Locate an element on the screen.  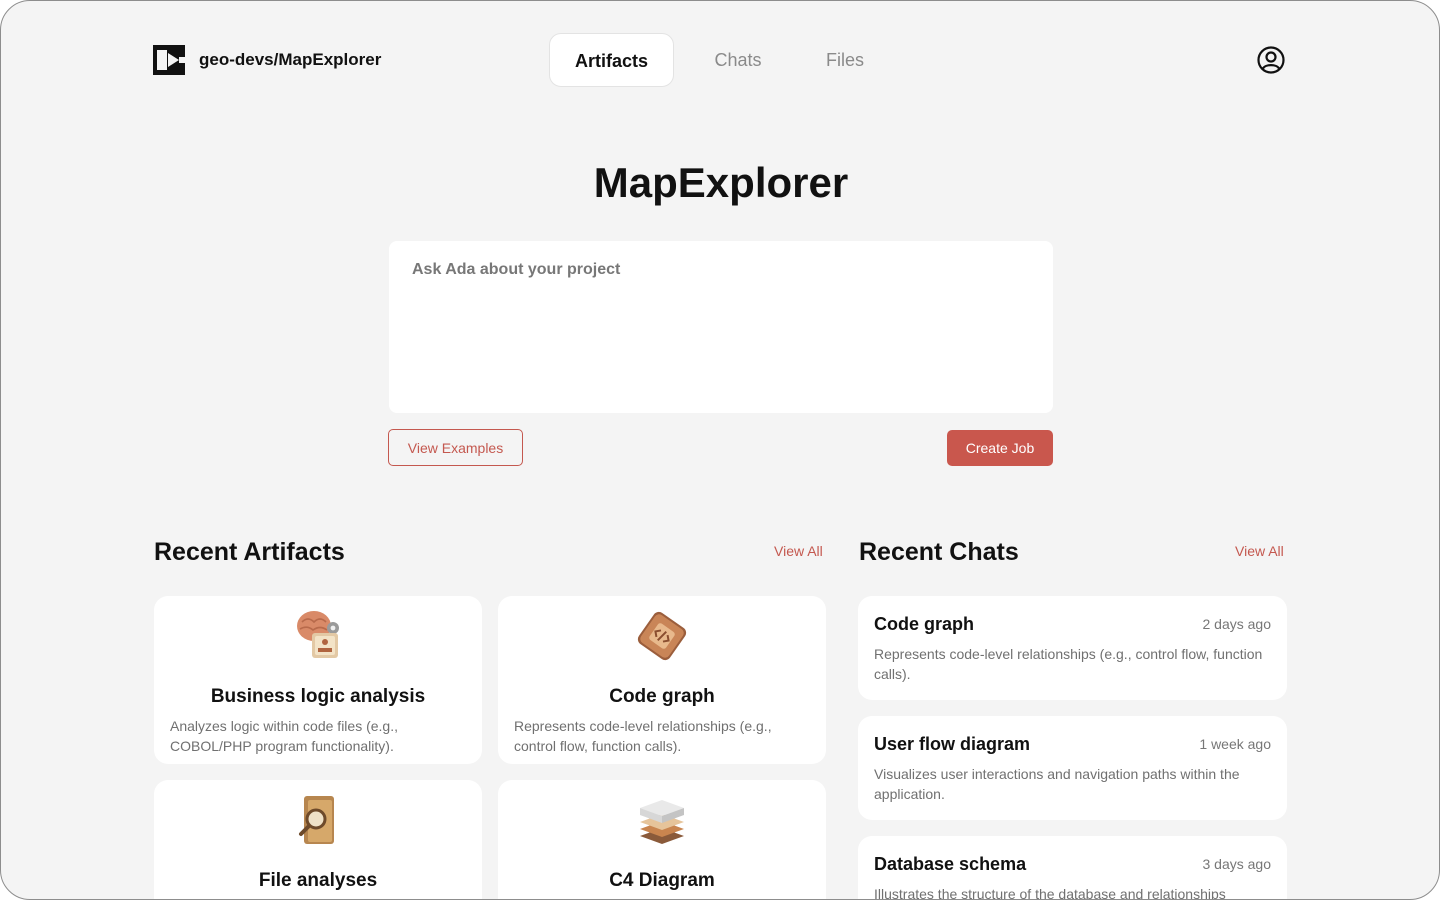
artifact-title: Business logic analysis is located at coordinates (318, 696).